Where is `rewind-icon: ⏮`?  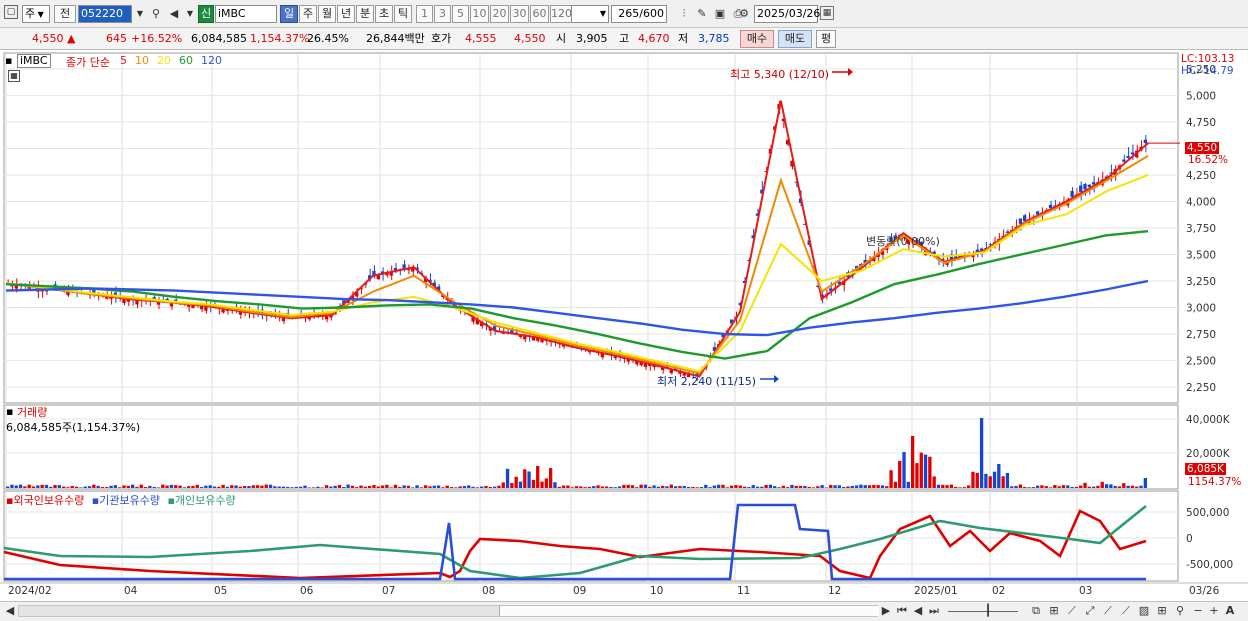
rewind-icon: ⏮ is located at coordinates (902, 611).